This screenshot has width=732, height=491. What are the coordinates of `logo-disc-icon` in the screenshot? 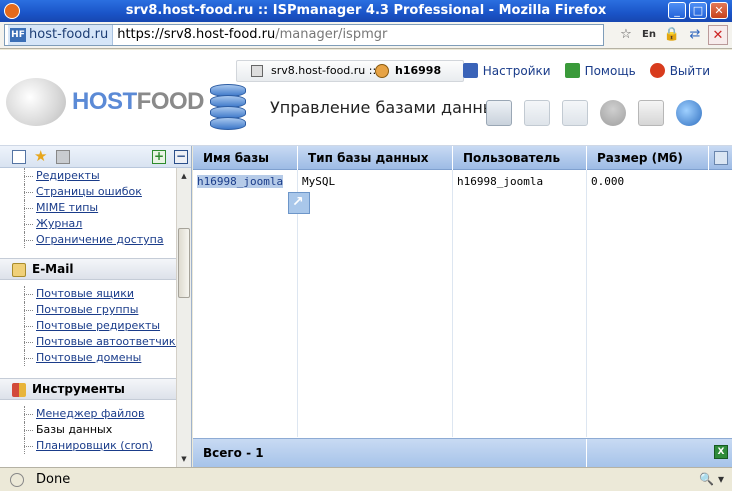 It's located at (36, 102).